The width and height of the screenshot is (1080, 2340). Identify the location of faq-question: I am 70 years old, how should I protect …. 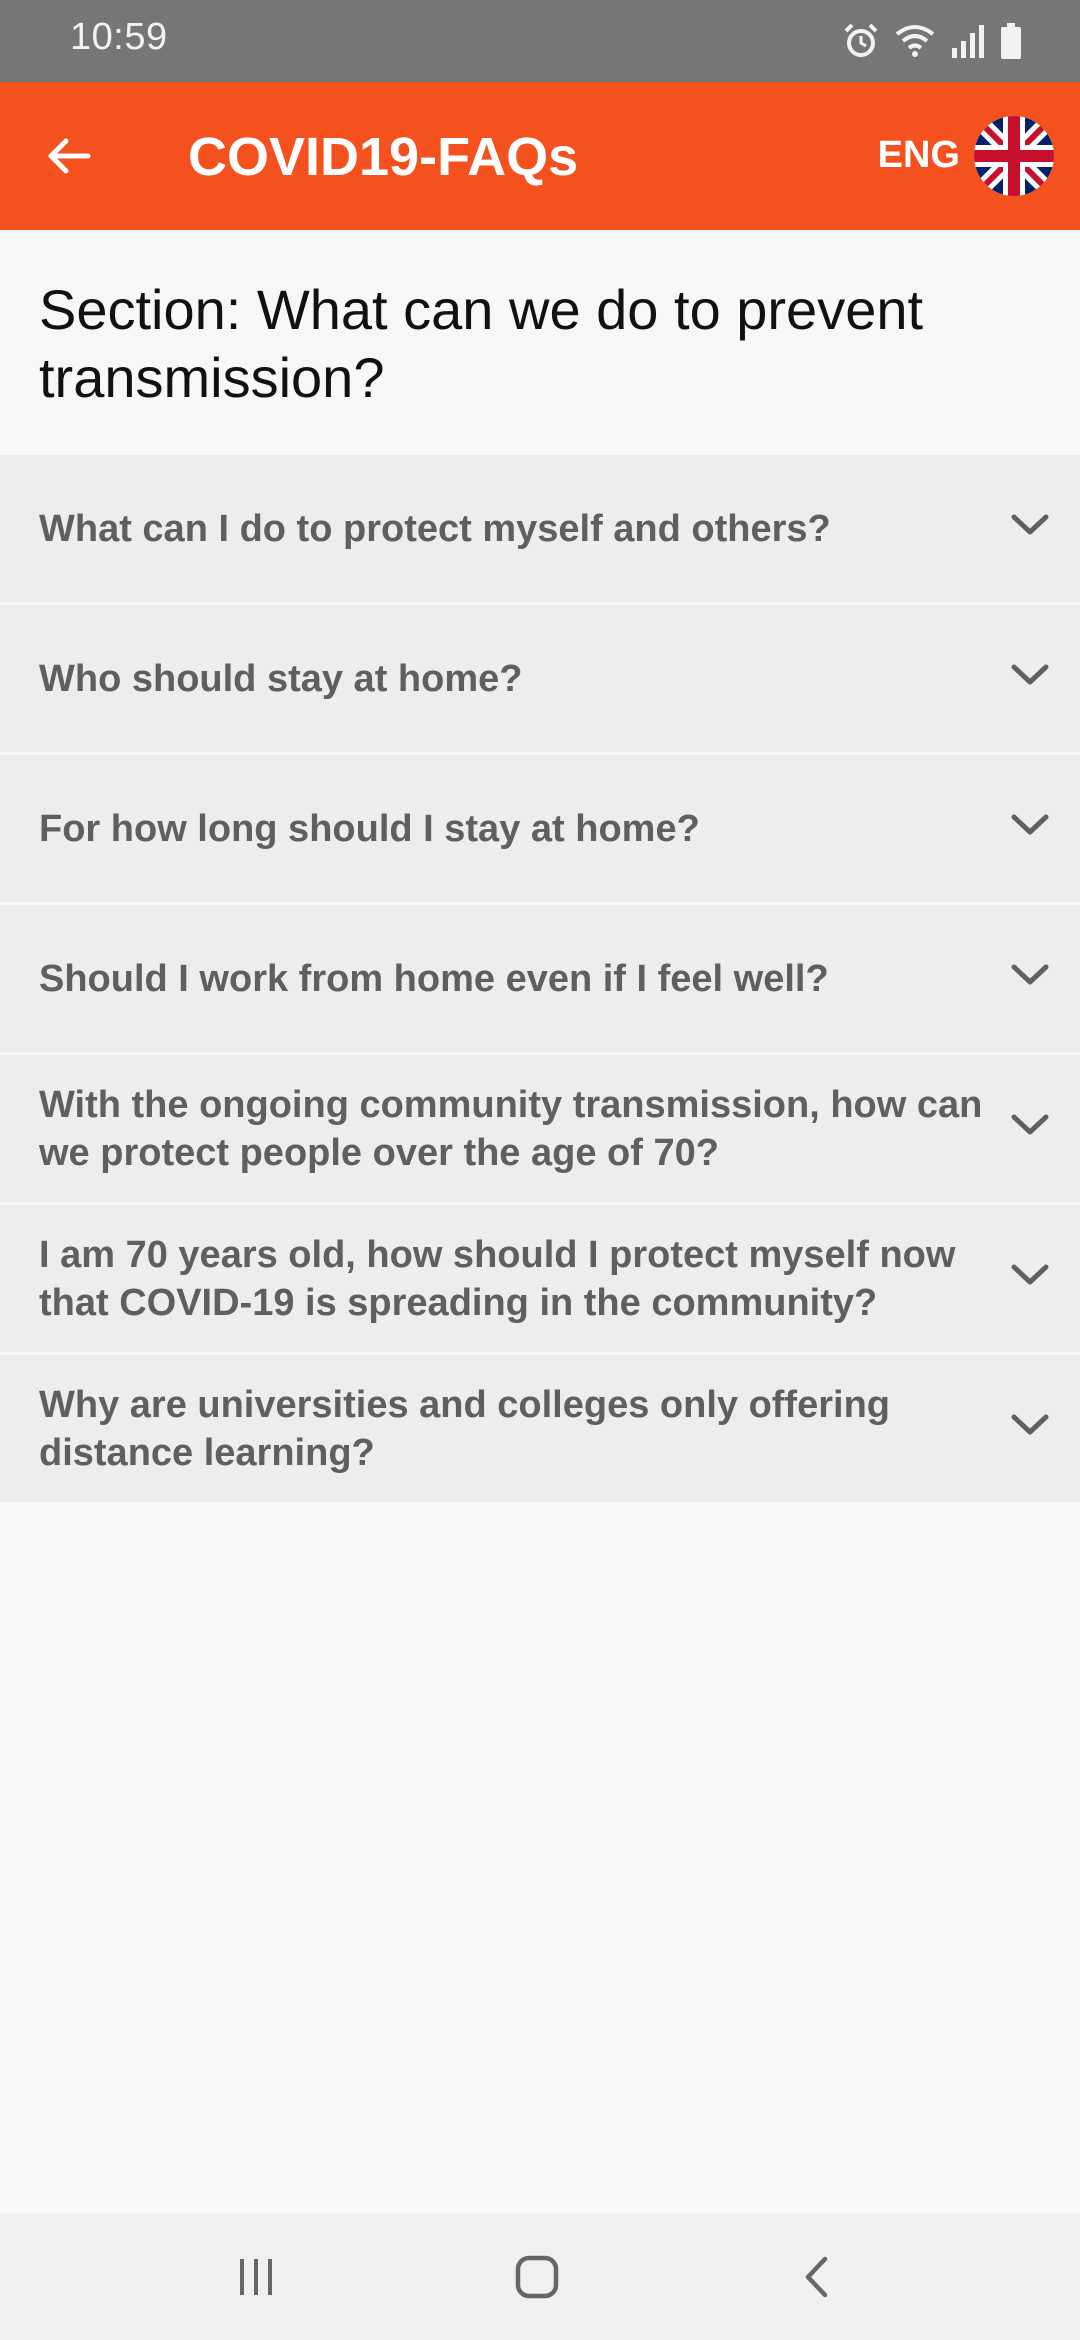
(497, 1278).